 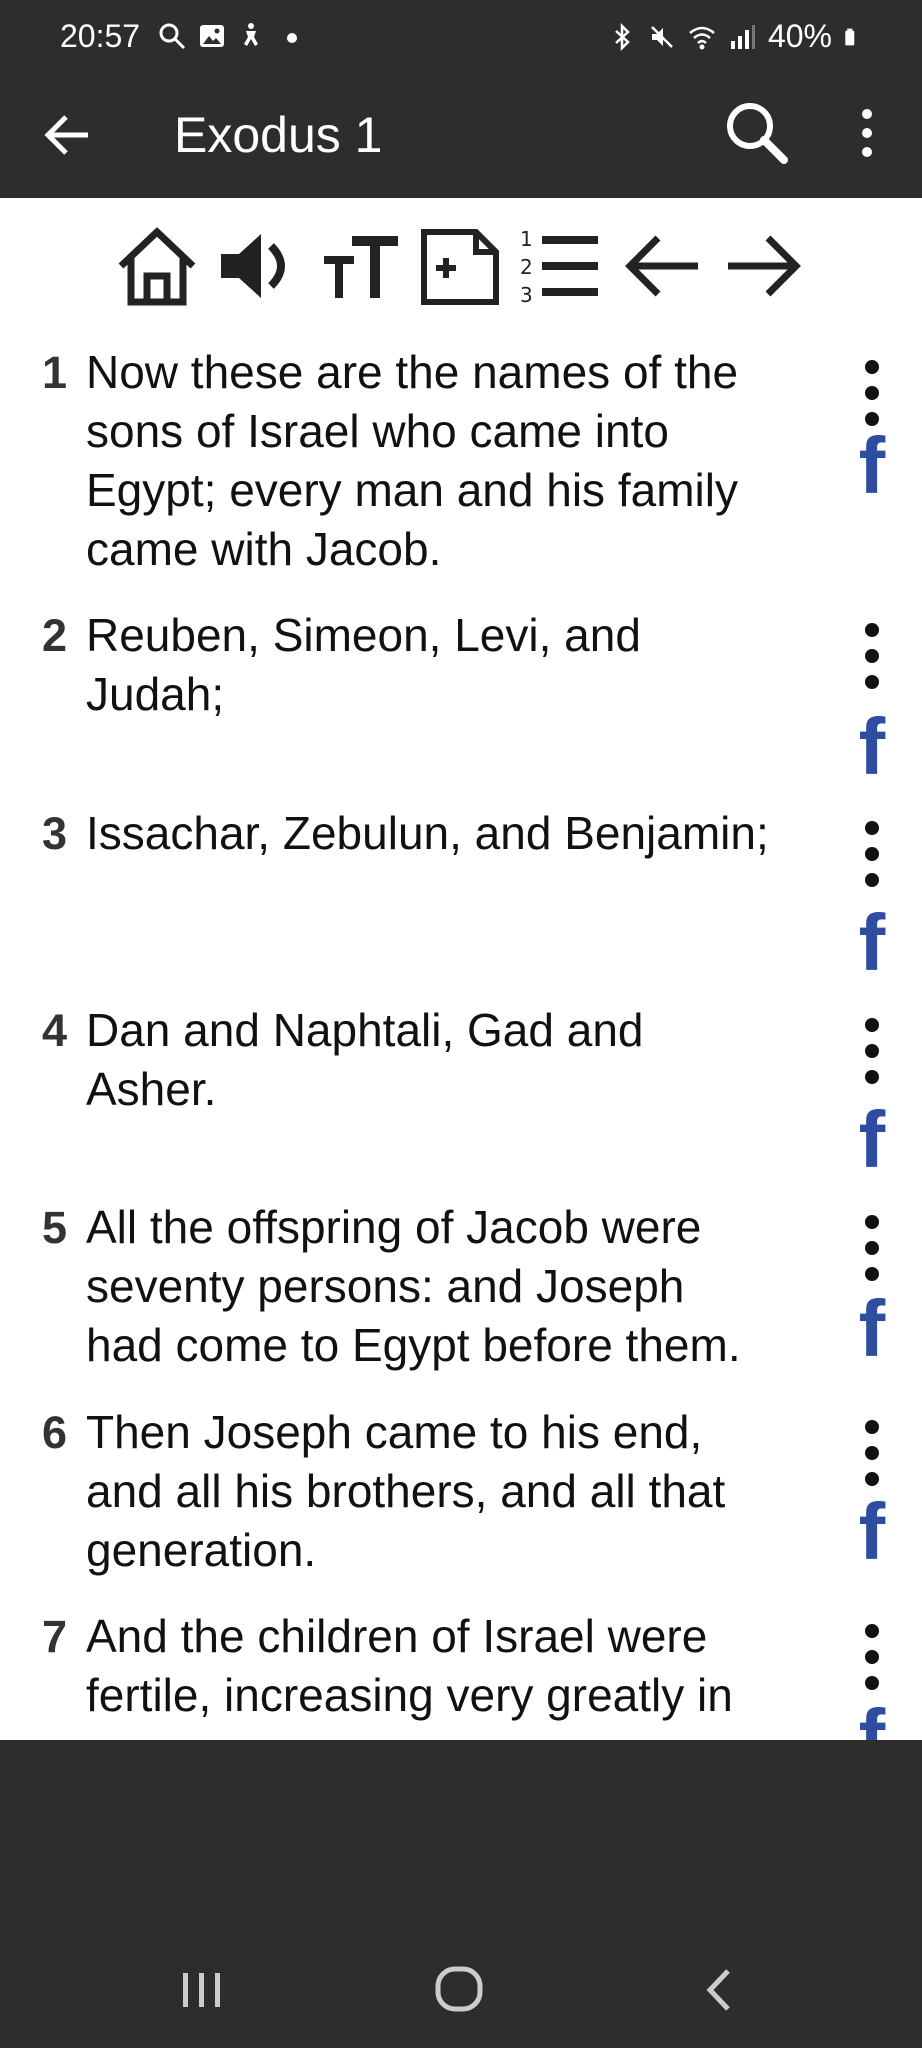 What do you see at coordinates (412, 490) in the screenshot?
I see `verse-line: Egypt; every man and his family` at bounding box center [412, 490].